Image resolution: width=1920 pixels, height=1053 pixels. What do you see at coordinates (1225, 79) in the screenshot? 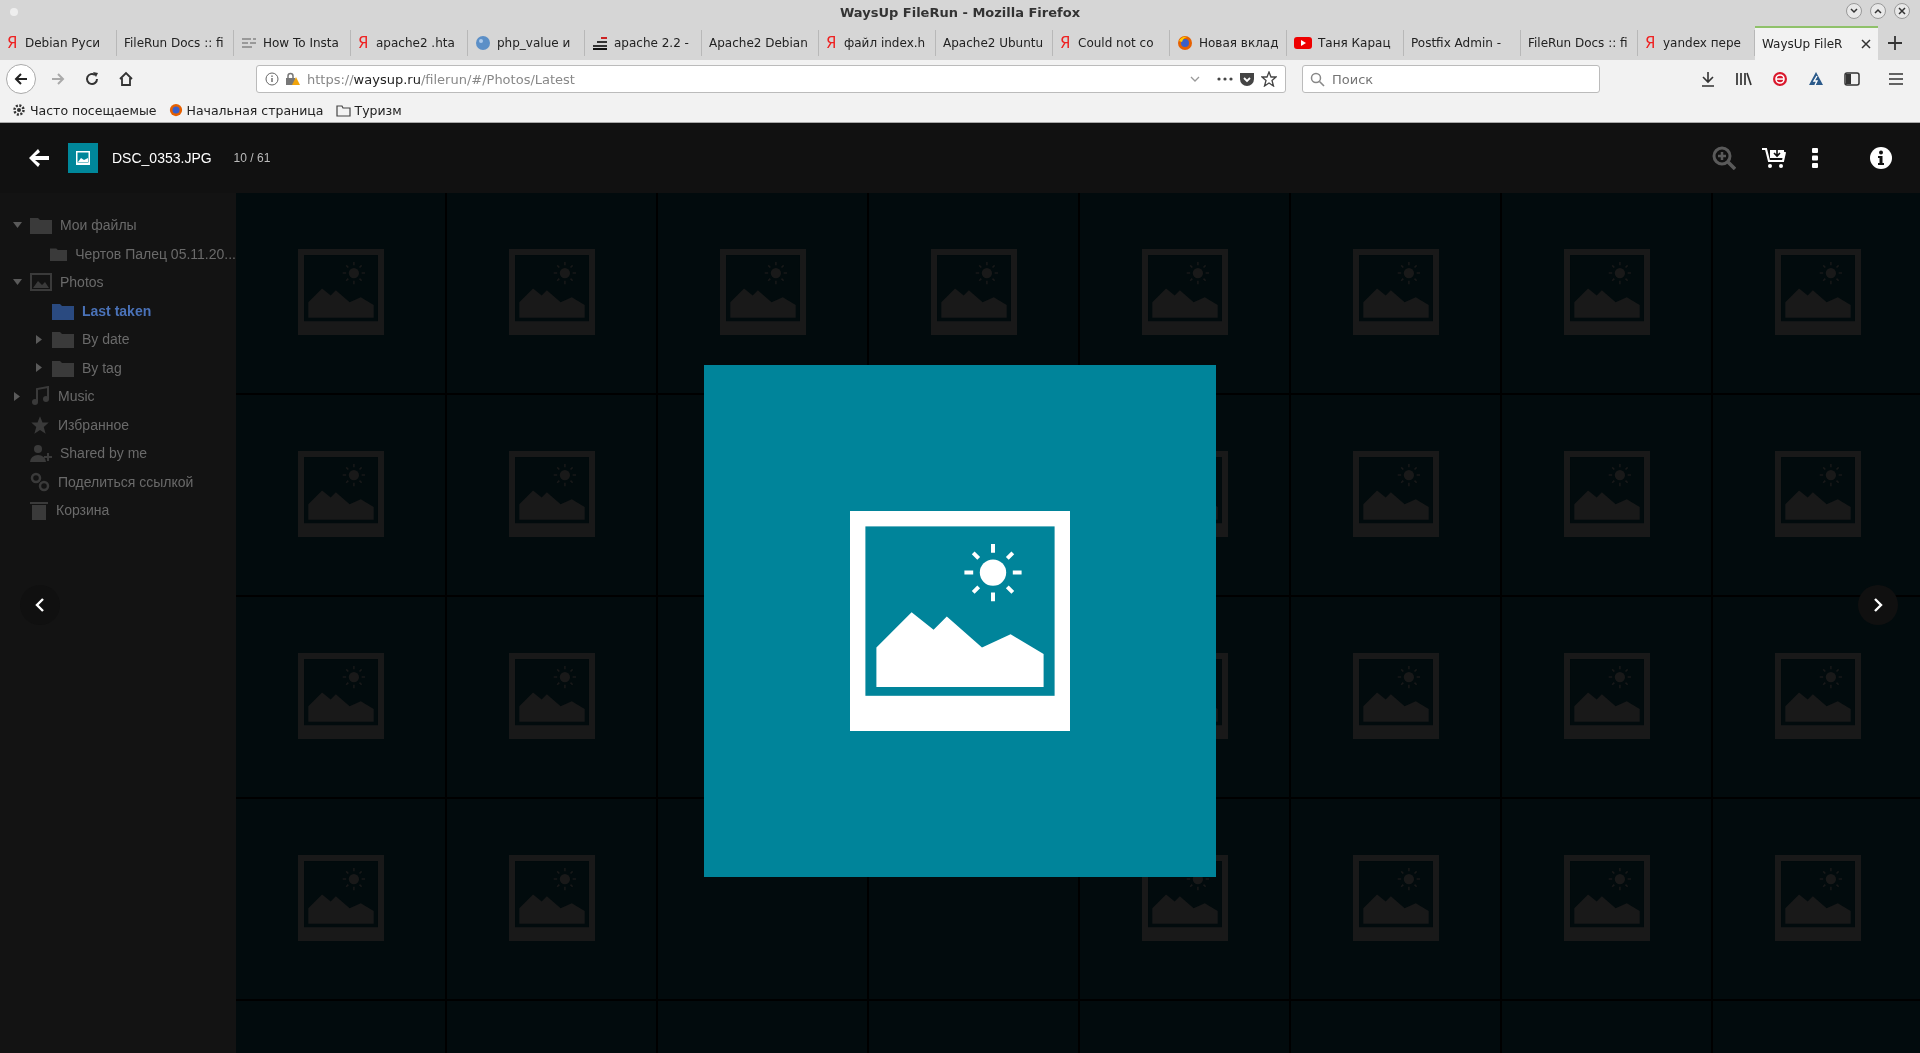
I see `more-icon` at bounding box center [1225, 79].